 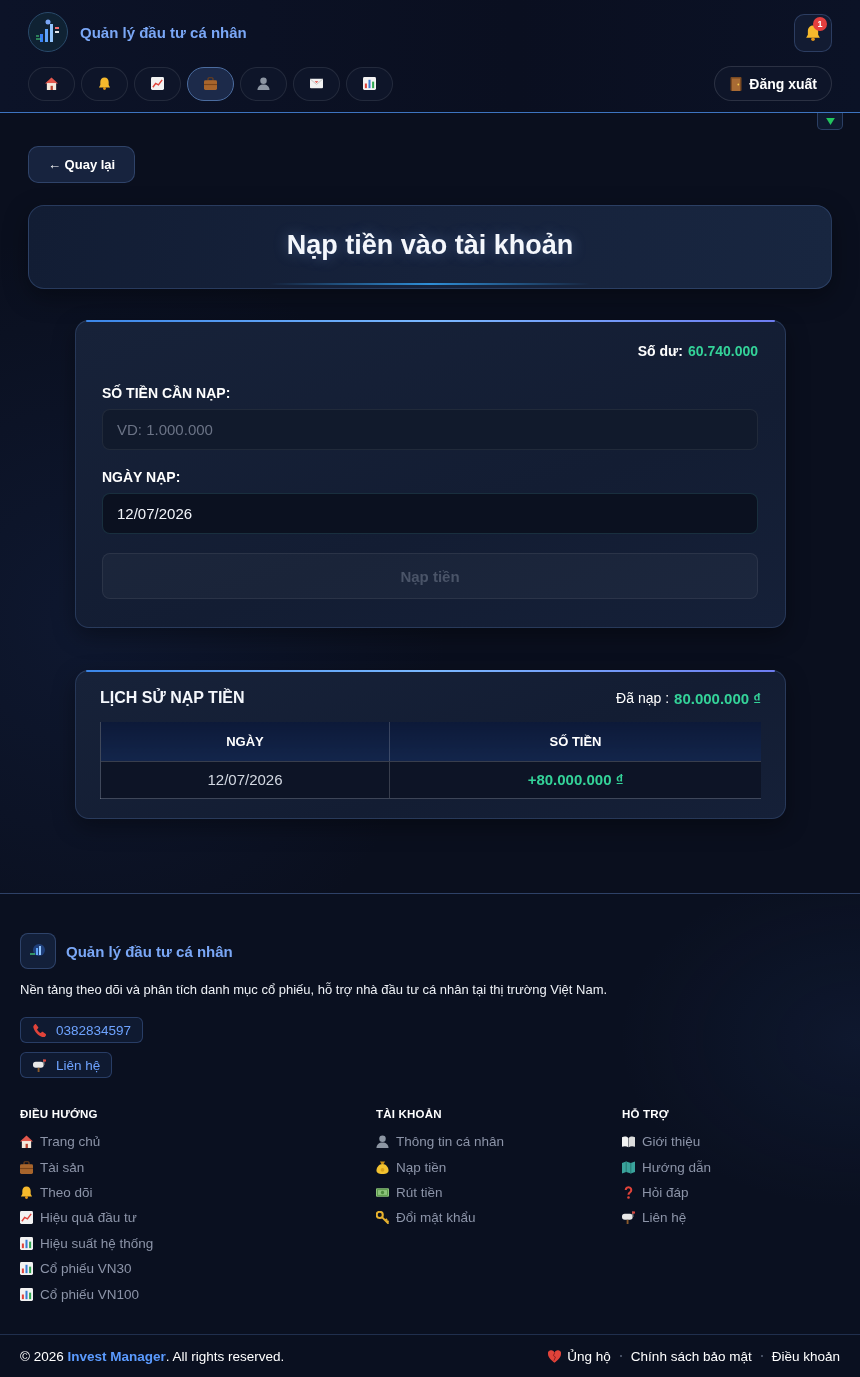 I want to click on total-value: 80.000.000 ₫, so click(x=717, y=698).